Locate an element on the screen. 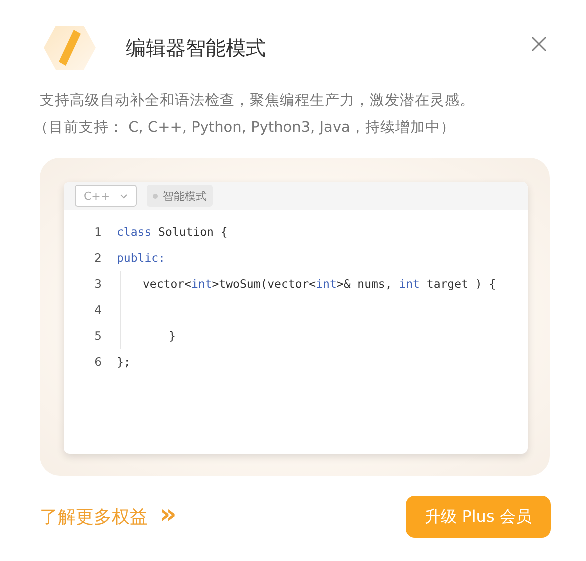  upgrade-button: 升级 Plus 会员 is located at coordinates (478, 517).